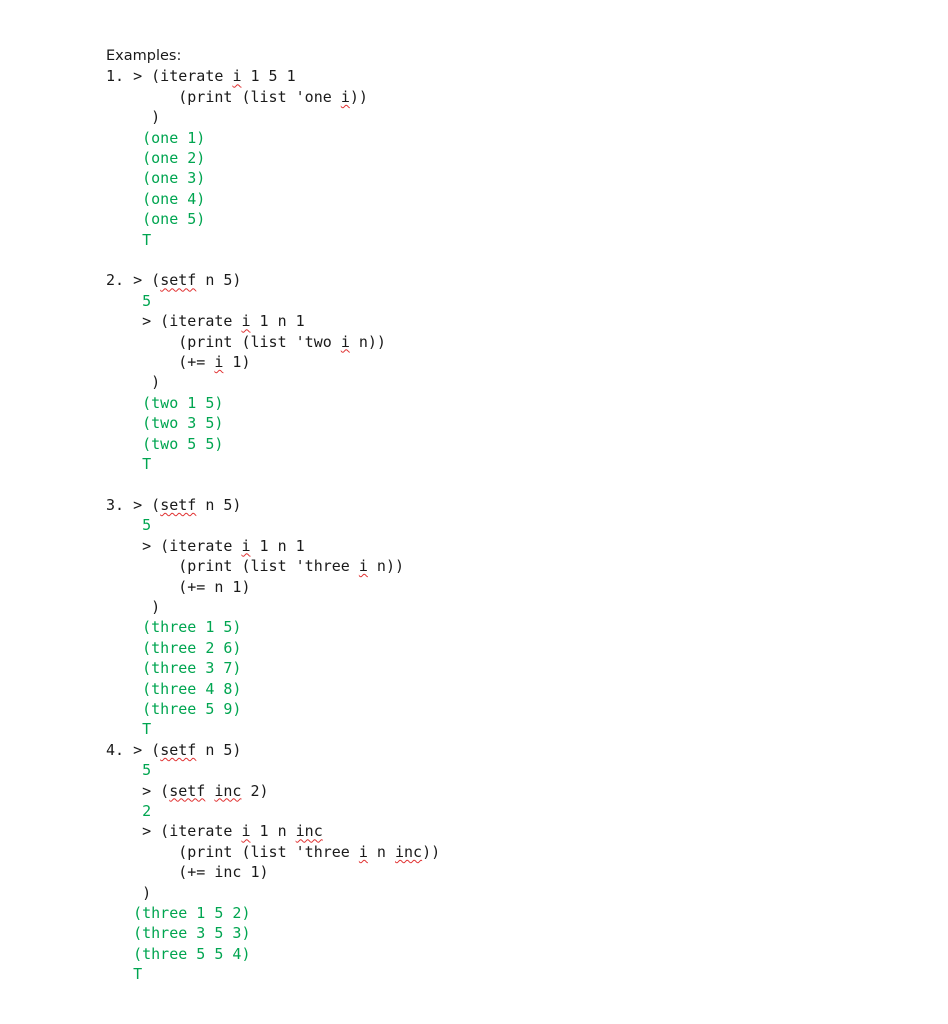 Image resolution: width=948 pixels, height=1024 pixels. Describe the element at coordinates (187, 872) in the screenshot. I see `repl-input-line: (+= inc 1)` at that location.